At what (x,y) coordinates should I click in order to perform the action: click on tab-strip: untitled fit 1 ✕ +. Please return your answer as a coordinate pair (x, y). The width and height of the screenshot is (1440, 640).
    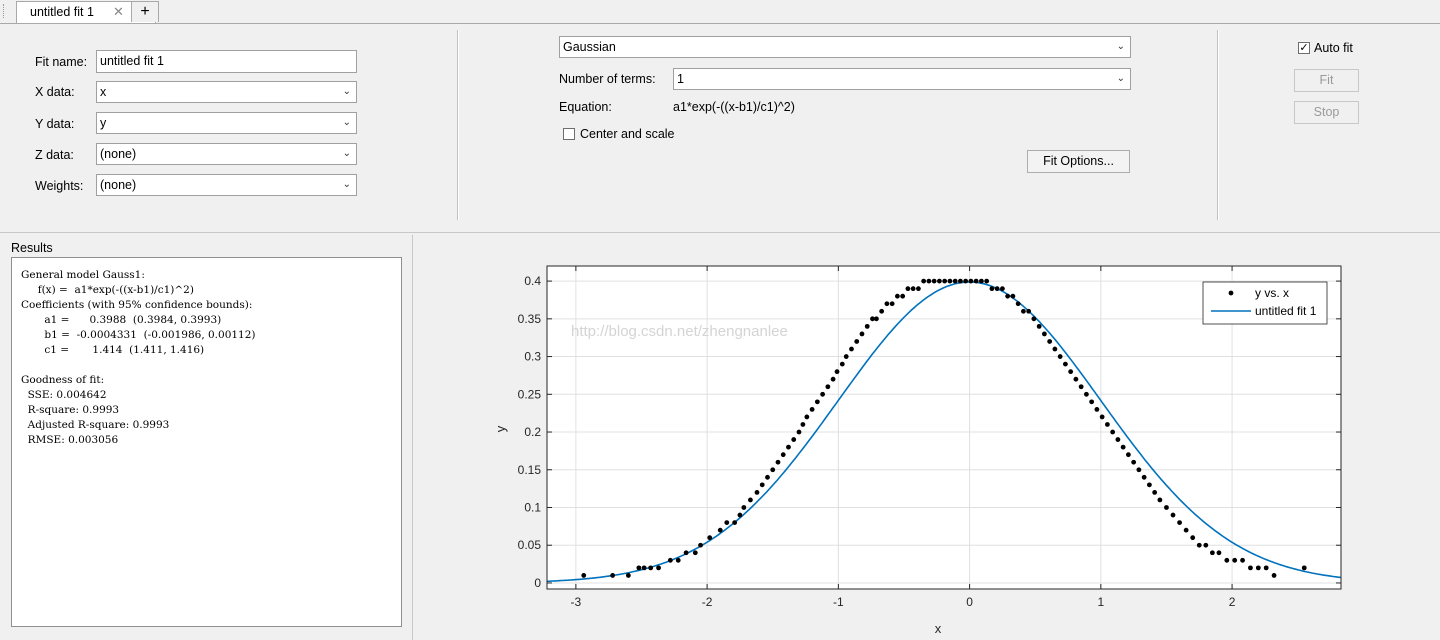
    Looking at the image, I should click on (720, 12).